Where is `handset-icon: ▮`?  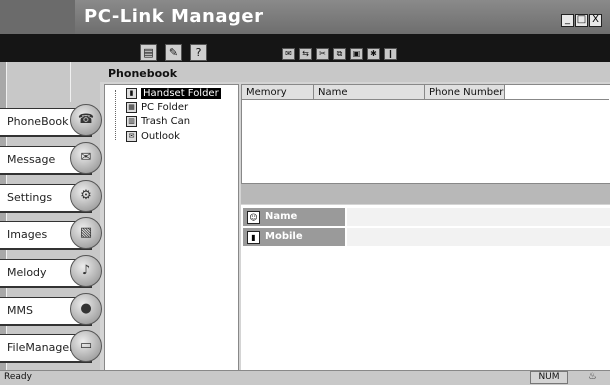 handset-icon: ▮ is located at coordinates (131, 93).